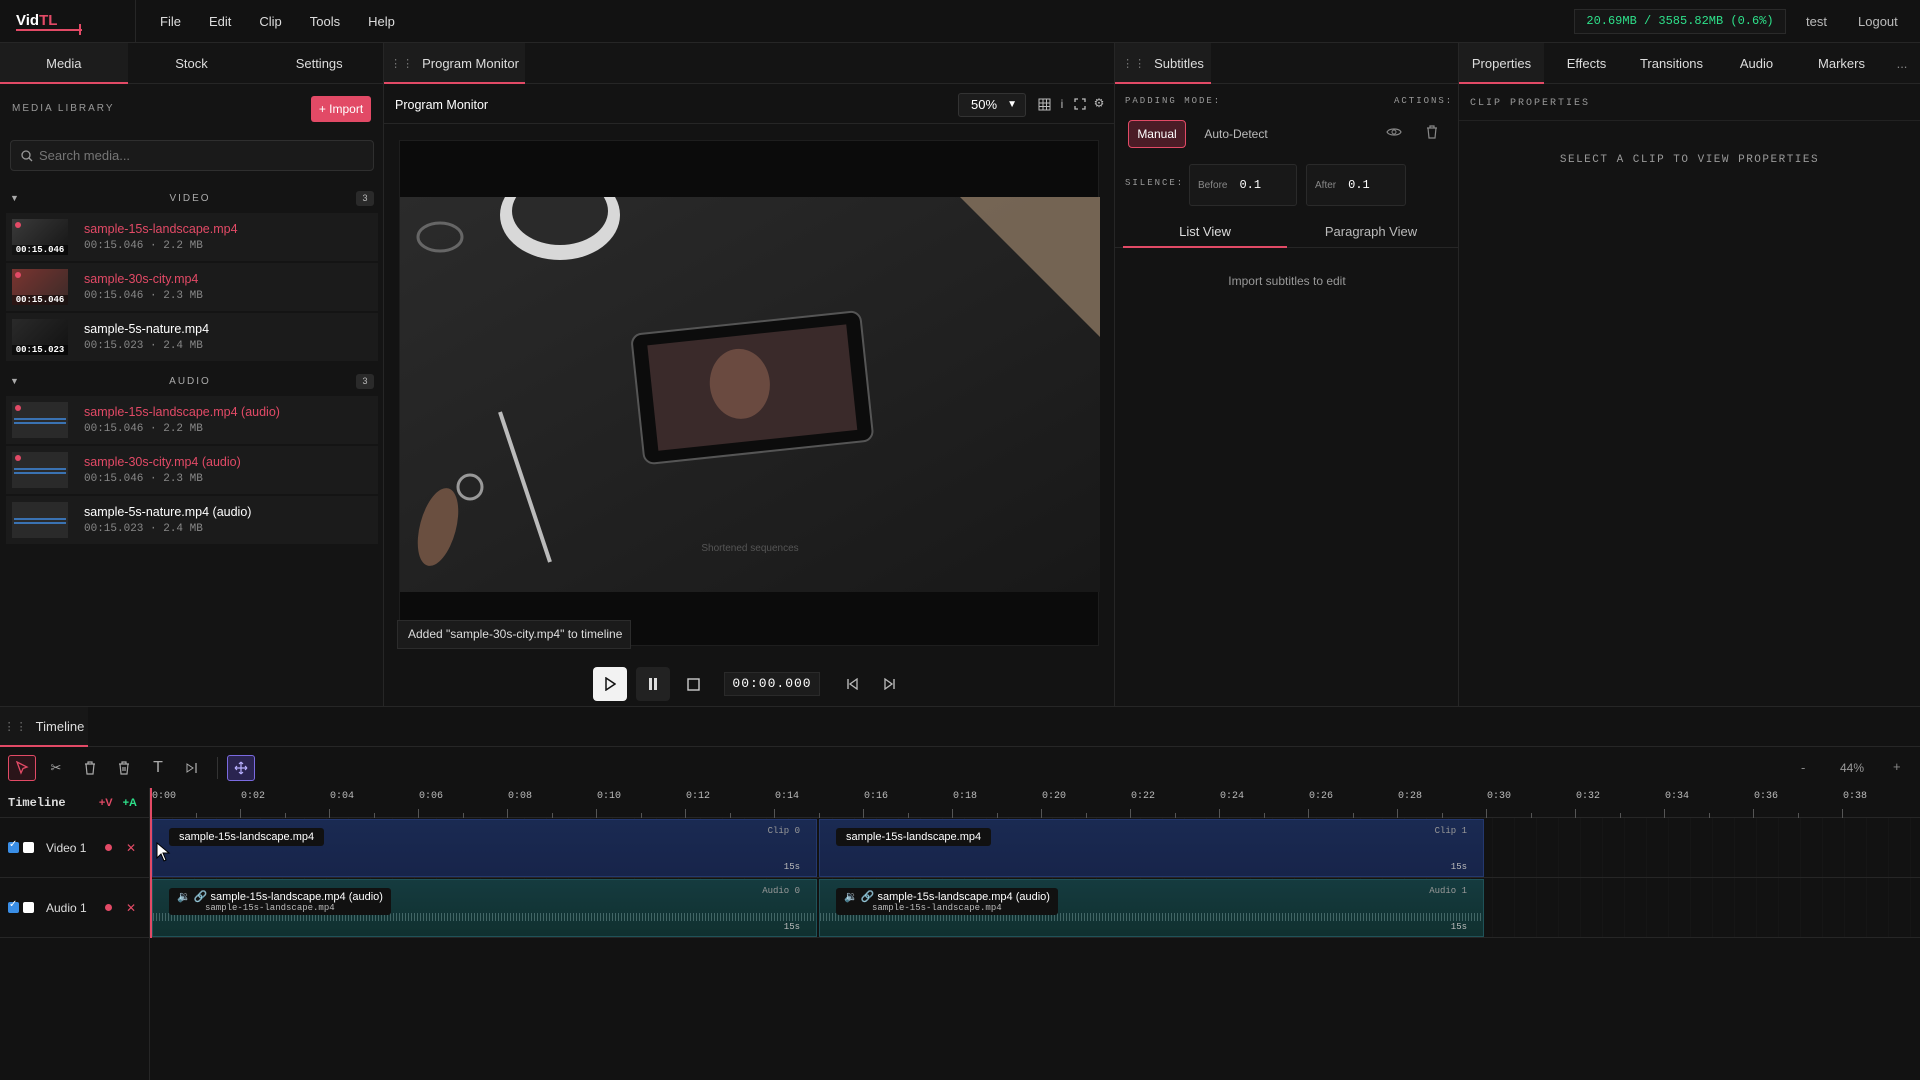  Describe the element at coordinates (1897, 766) in the screenshot. I see `zoom-in-button: +` at that location.